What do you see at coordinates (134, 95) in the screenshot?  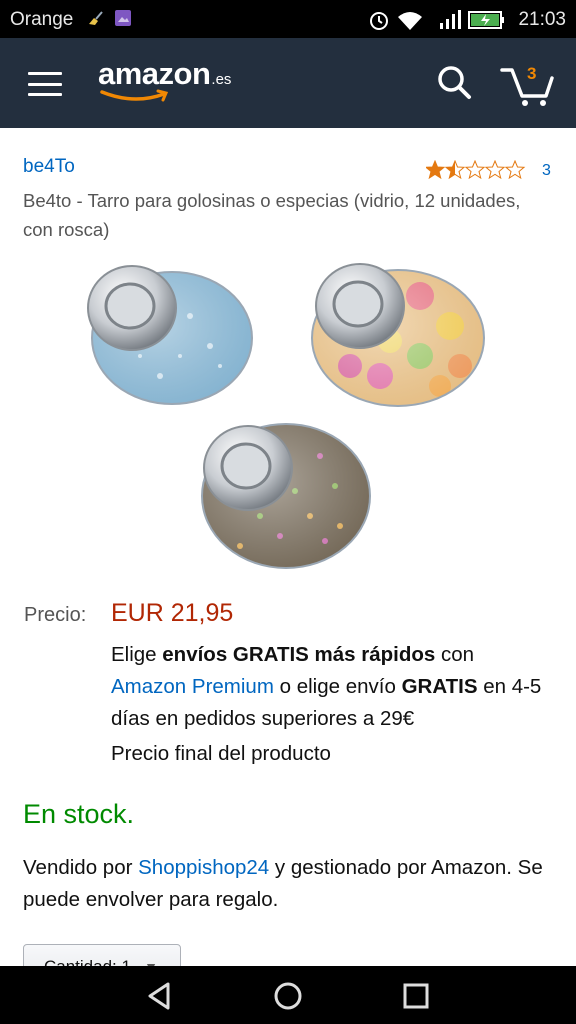 I see `smile-icon` at bounding box center [134, 95].